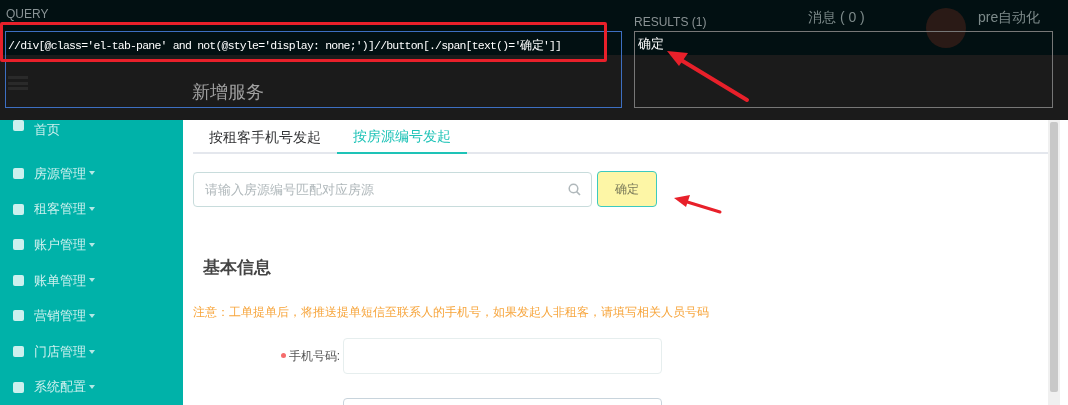  What do you see at coordinates (670, 22) in the screenshot?
I see `results-label: RESULTS (1)` at bounding box center [670, 22].